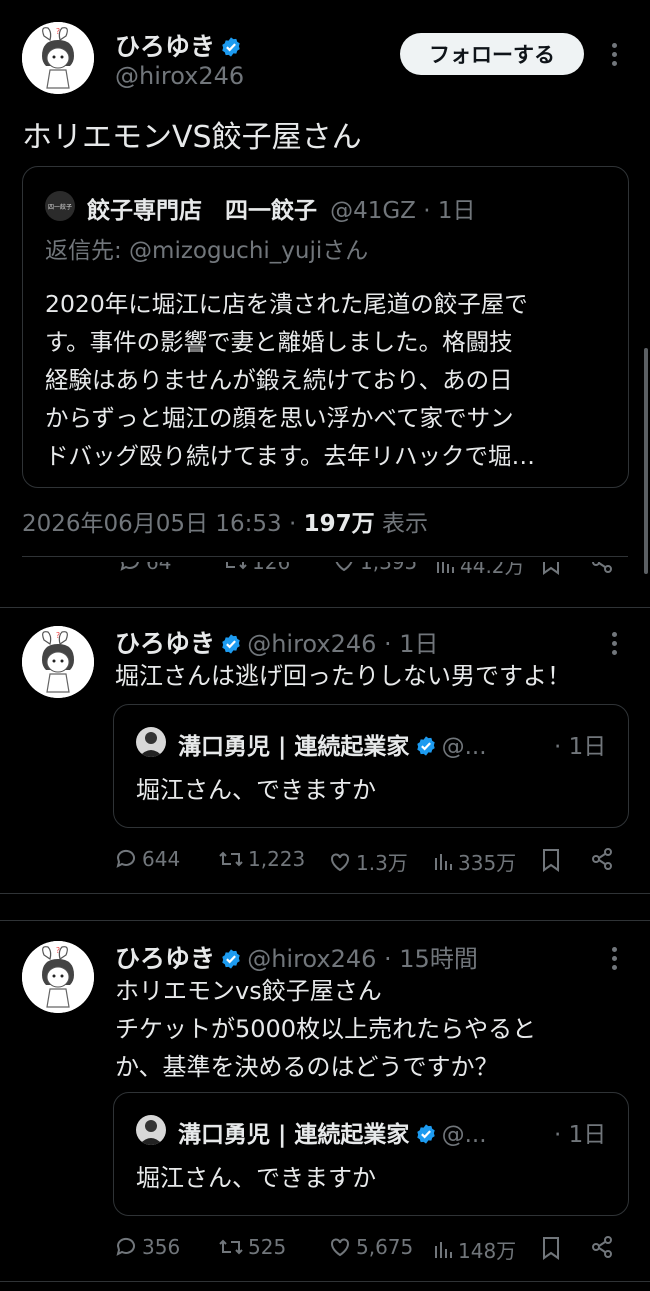  I want to click on retweet-count: 525, so click(267, 1247).